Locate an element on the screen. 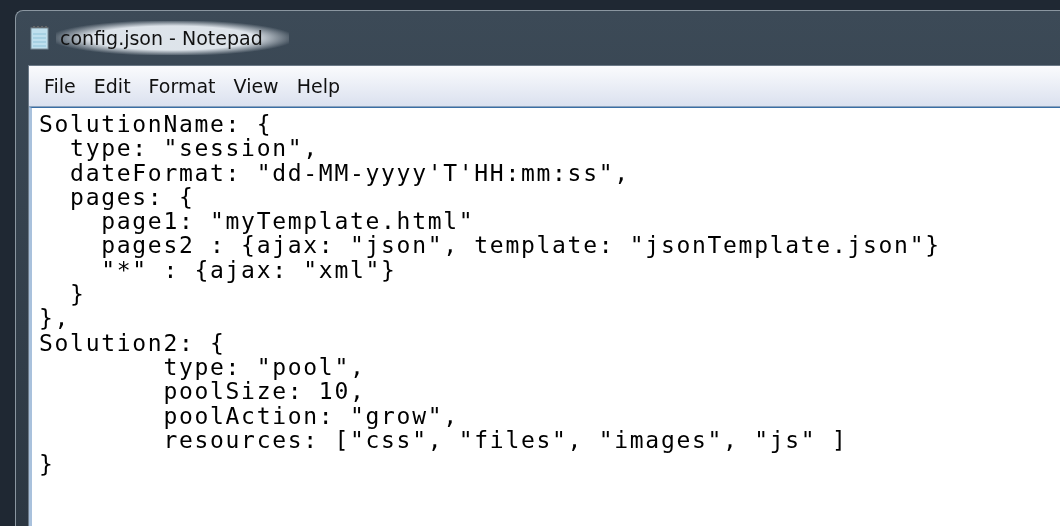 Image resolution: width=1060 pixels, height=526 pixels. code-line: type: "session", is located at coordinates (194, 148).